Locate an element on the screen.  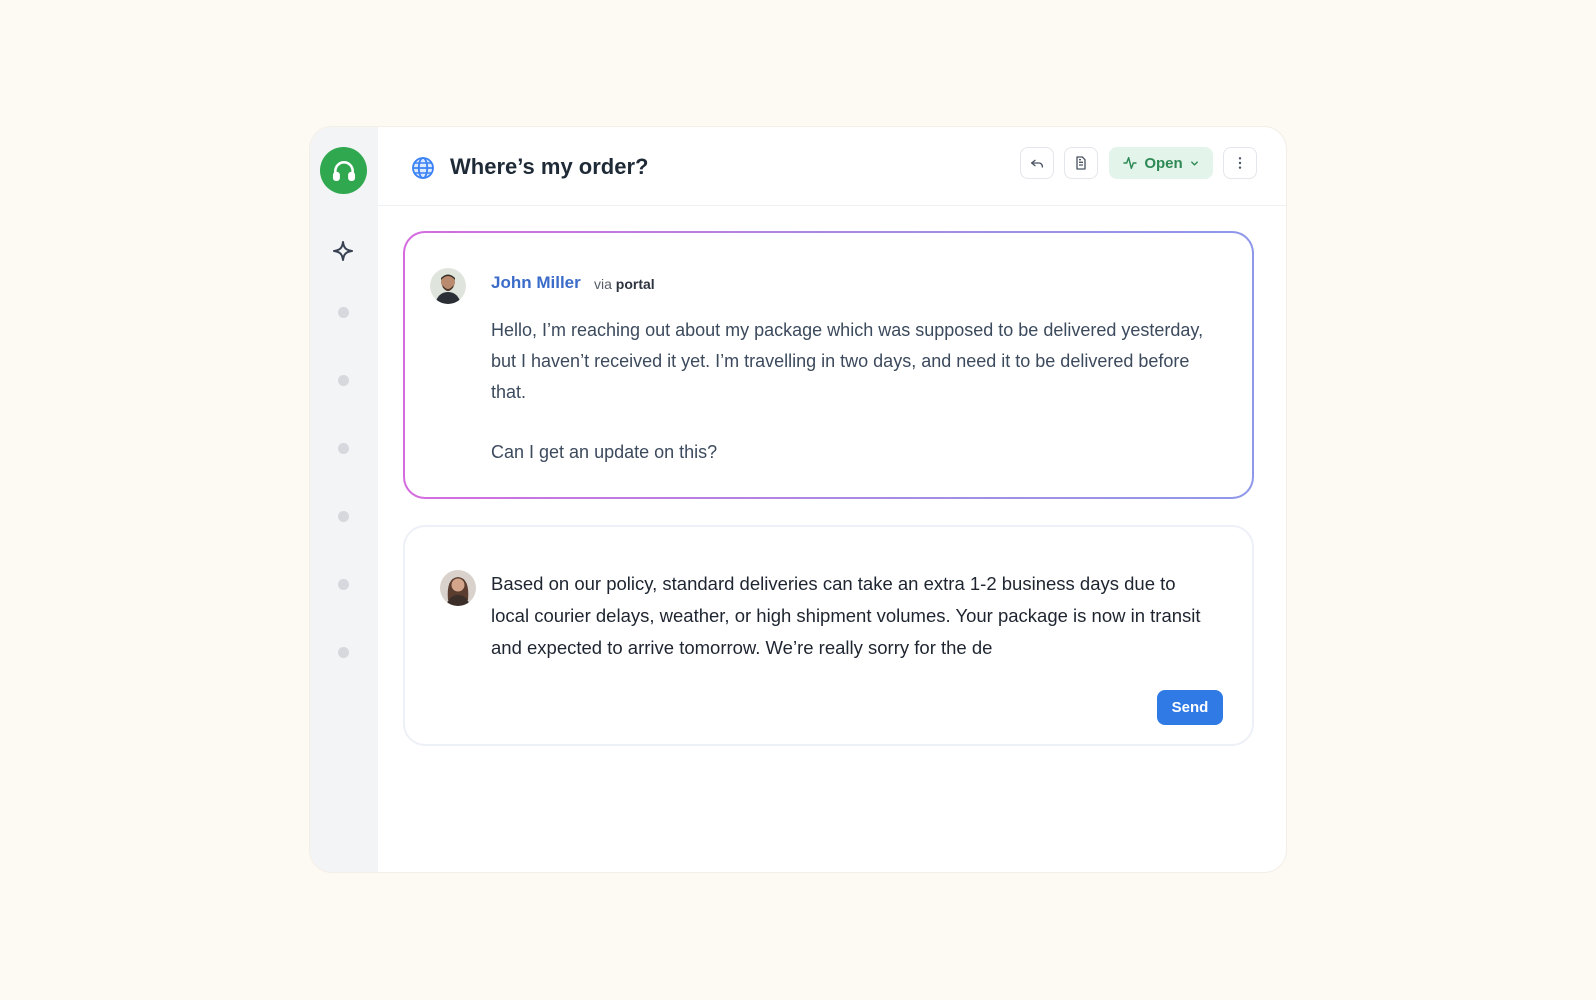
document-icon is located at coordinates (1081, 163).